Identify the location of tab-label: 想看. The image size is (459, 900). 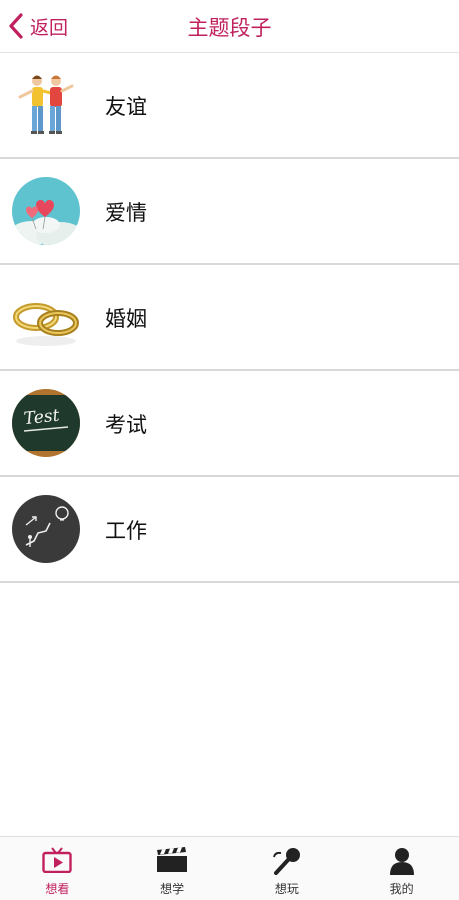
(57, 889).